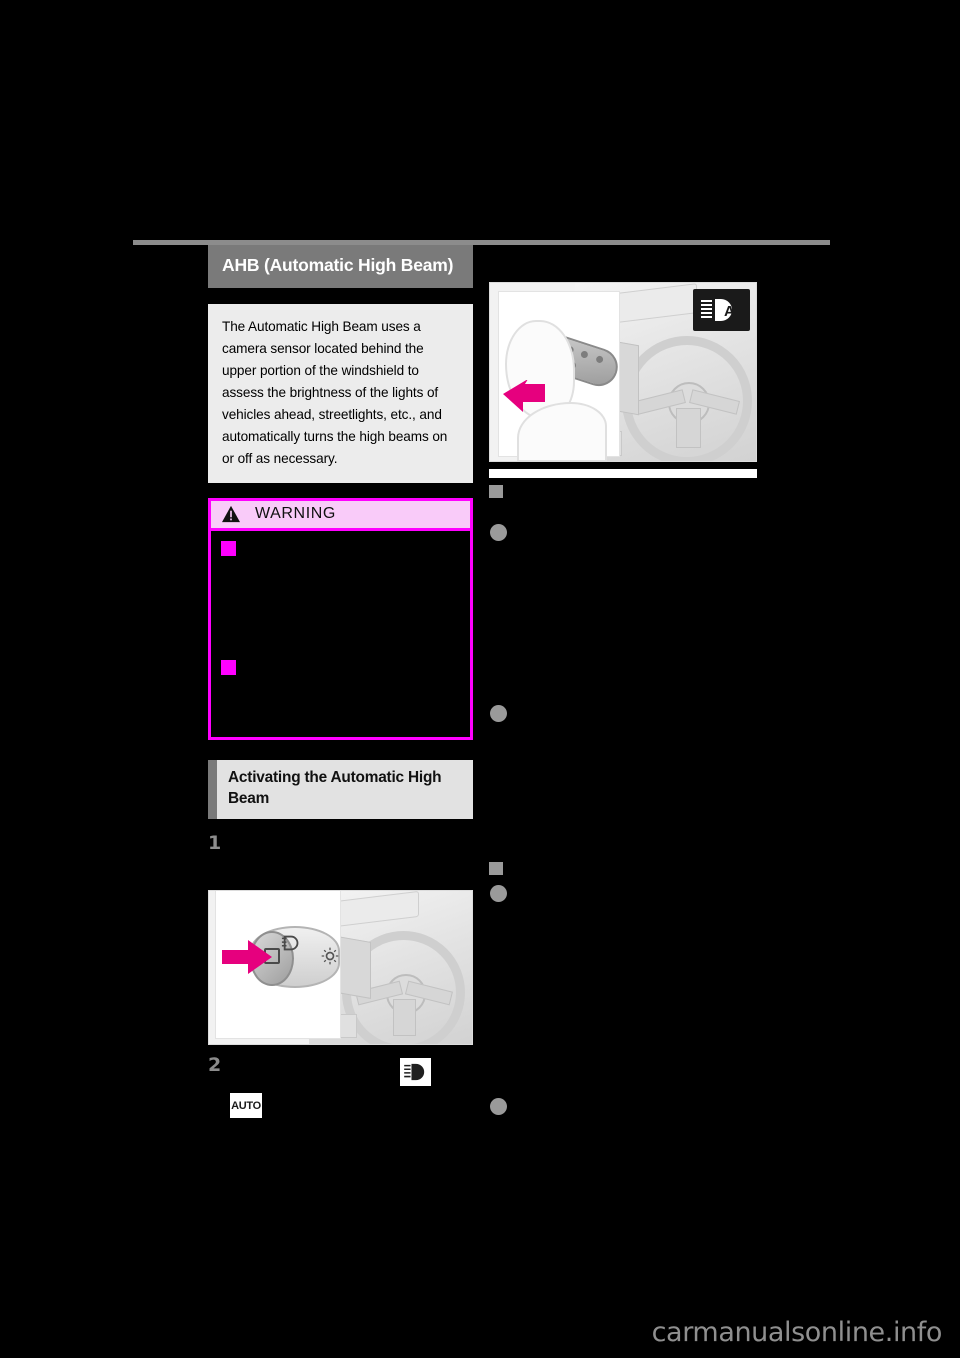 The height and width of the screenshot is (1358, 960). What do you see at coordinates (340, 516) in the screenshot?
I see `warning-header: WARNING` at bounding box center [340, 516].